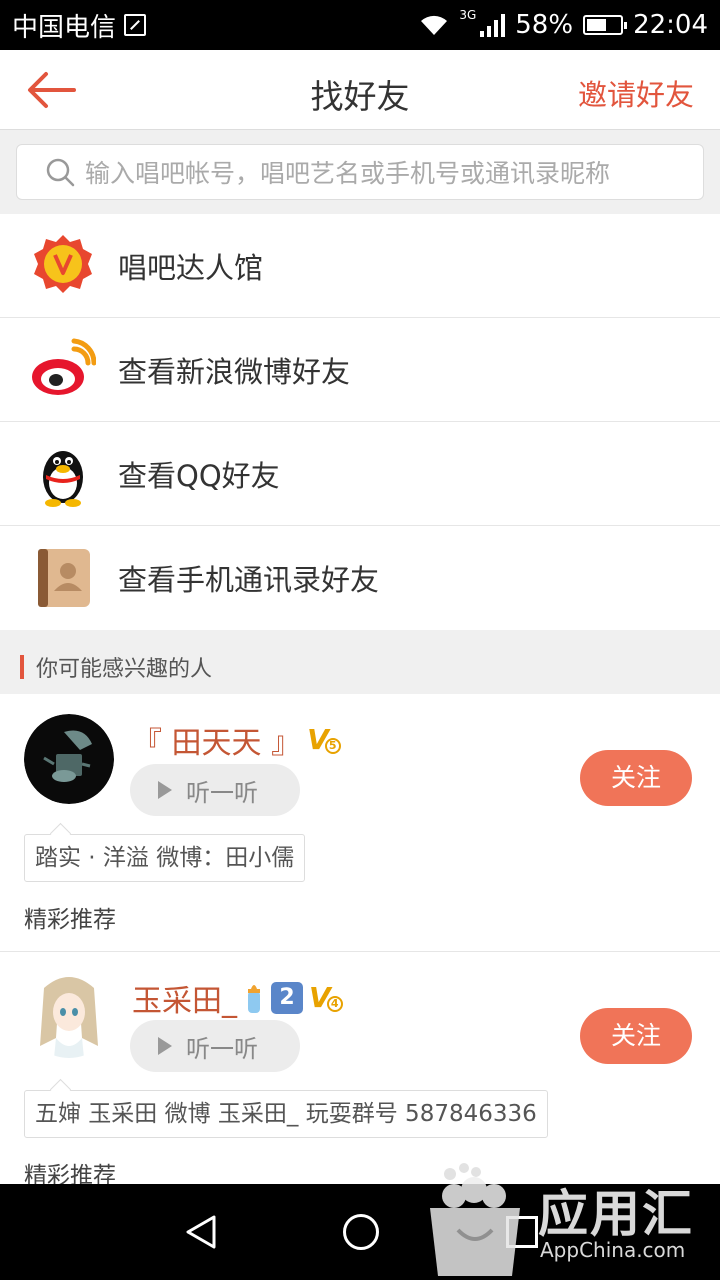 The image size is (720, 1280). I want to click on menu-label: 查看QQ好友, so click(199, 475).